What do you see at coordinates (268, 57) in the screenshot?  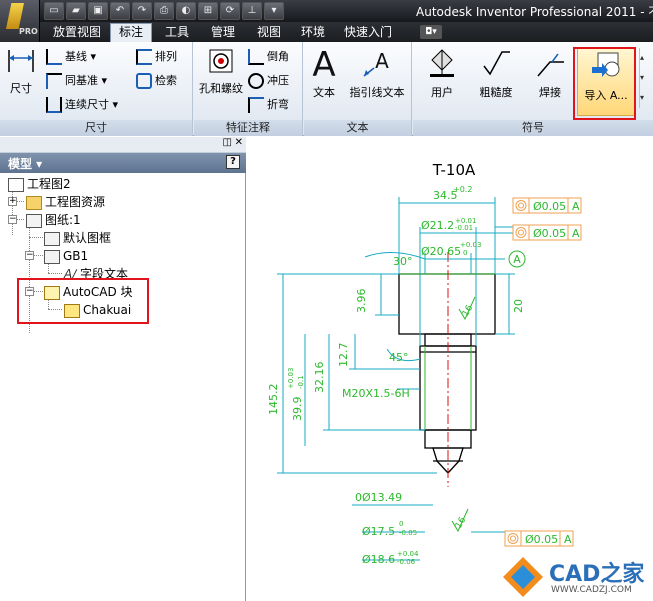 I see `chamfer-button: 倒角` at bounding box center [268, 57].